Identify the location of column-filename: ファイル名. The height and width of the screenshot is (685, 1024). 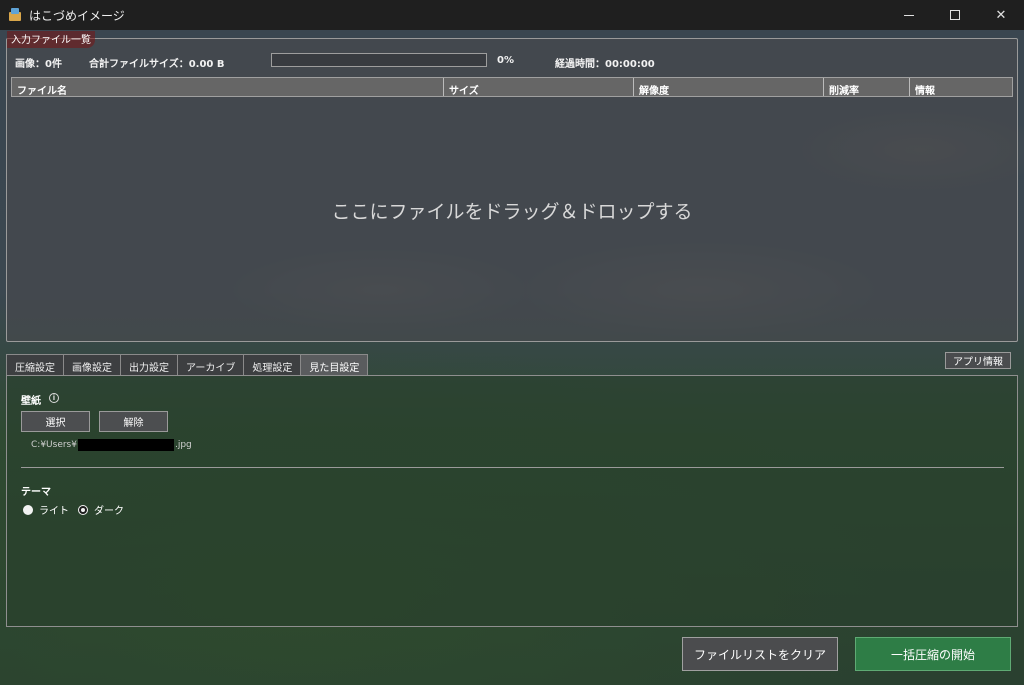
(228, 87).